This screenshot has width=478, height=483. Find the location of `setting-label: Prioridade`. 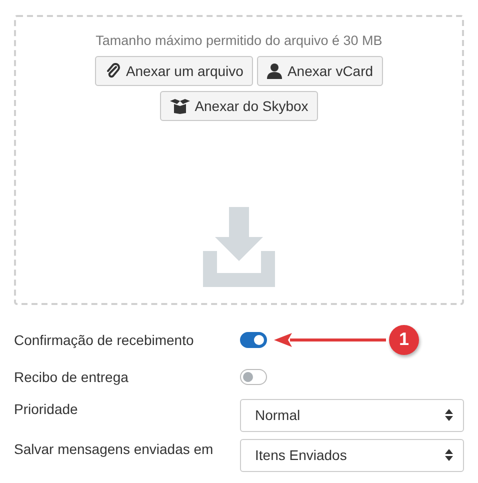

setting-label: Prioridade is located at coordinates (46, 408).